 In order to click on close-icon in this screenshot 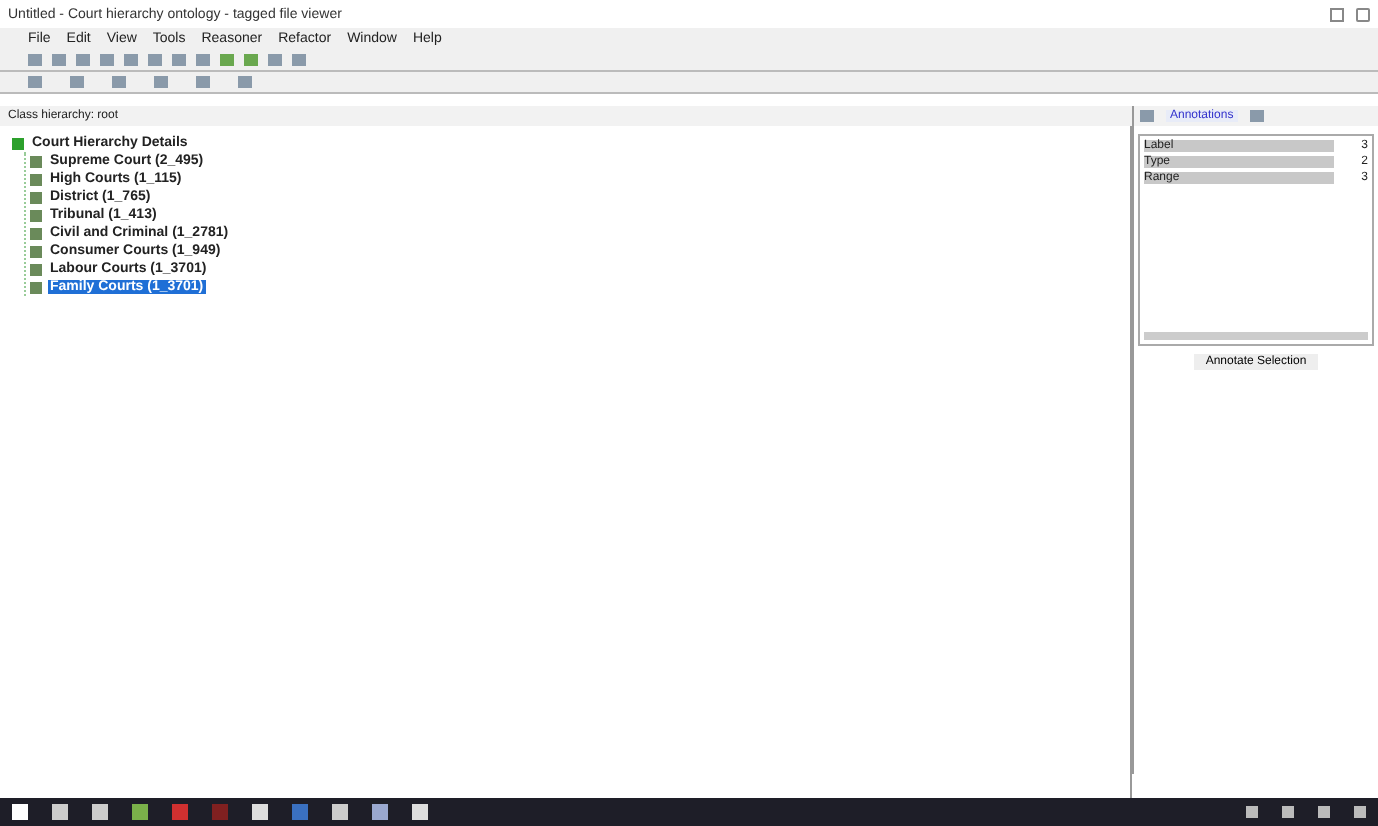, I will do `click(1363, 14)`.